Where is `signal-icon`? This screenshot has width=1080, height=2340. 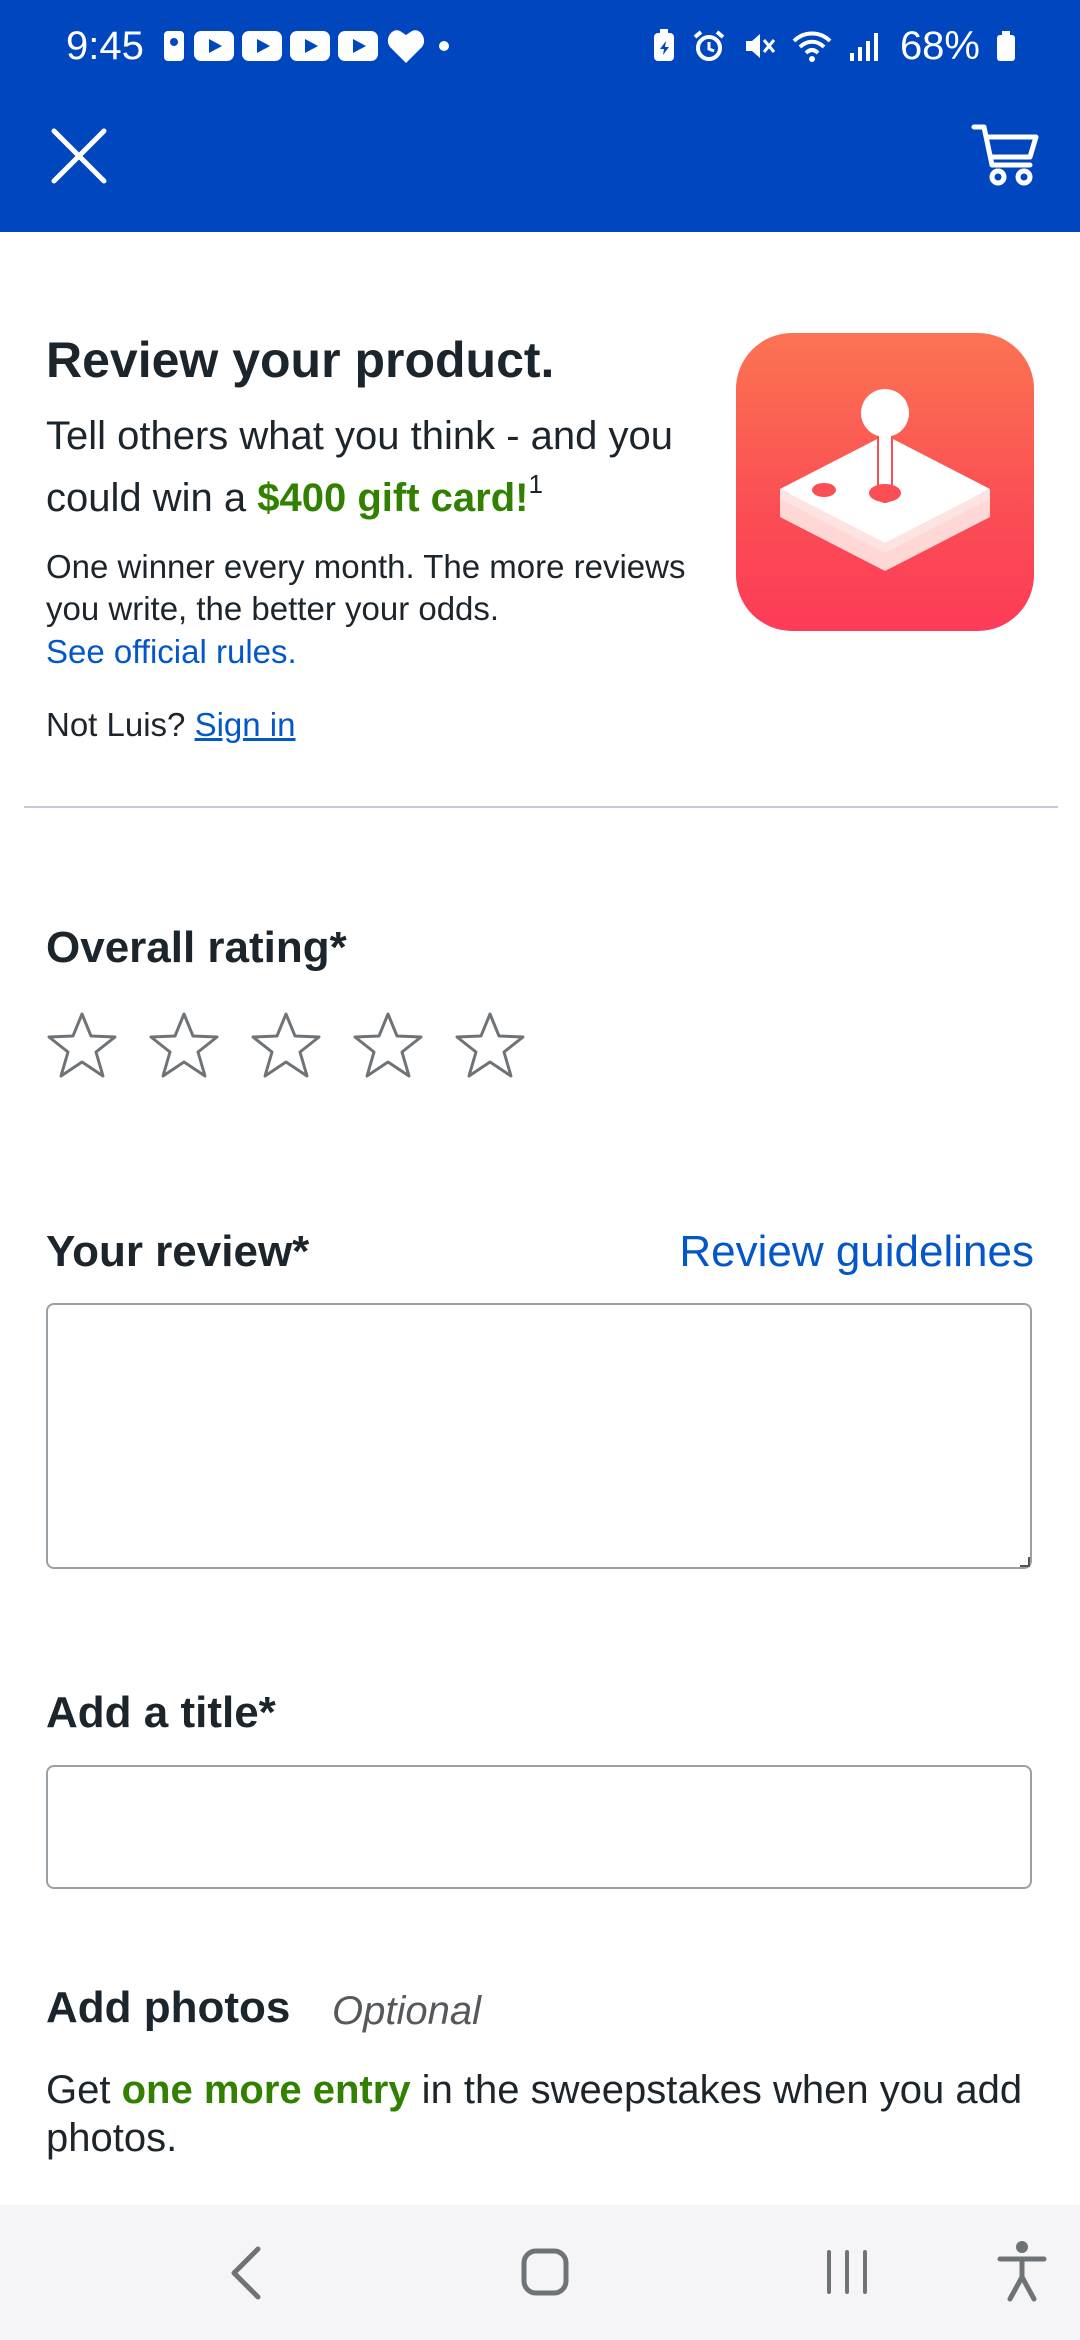 signal-icon is located at coordinates (863, 47).